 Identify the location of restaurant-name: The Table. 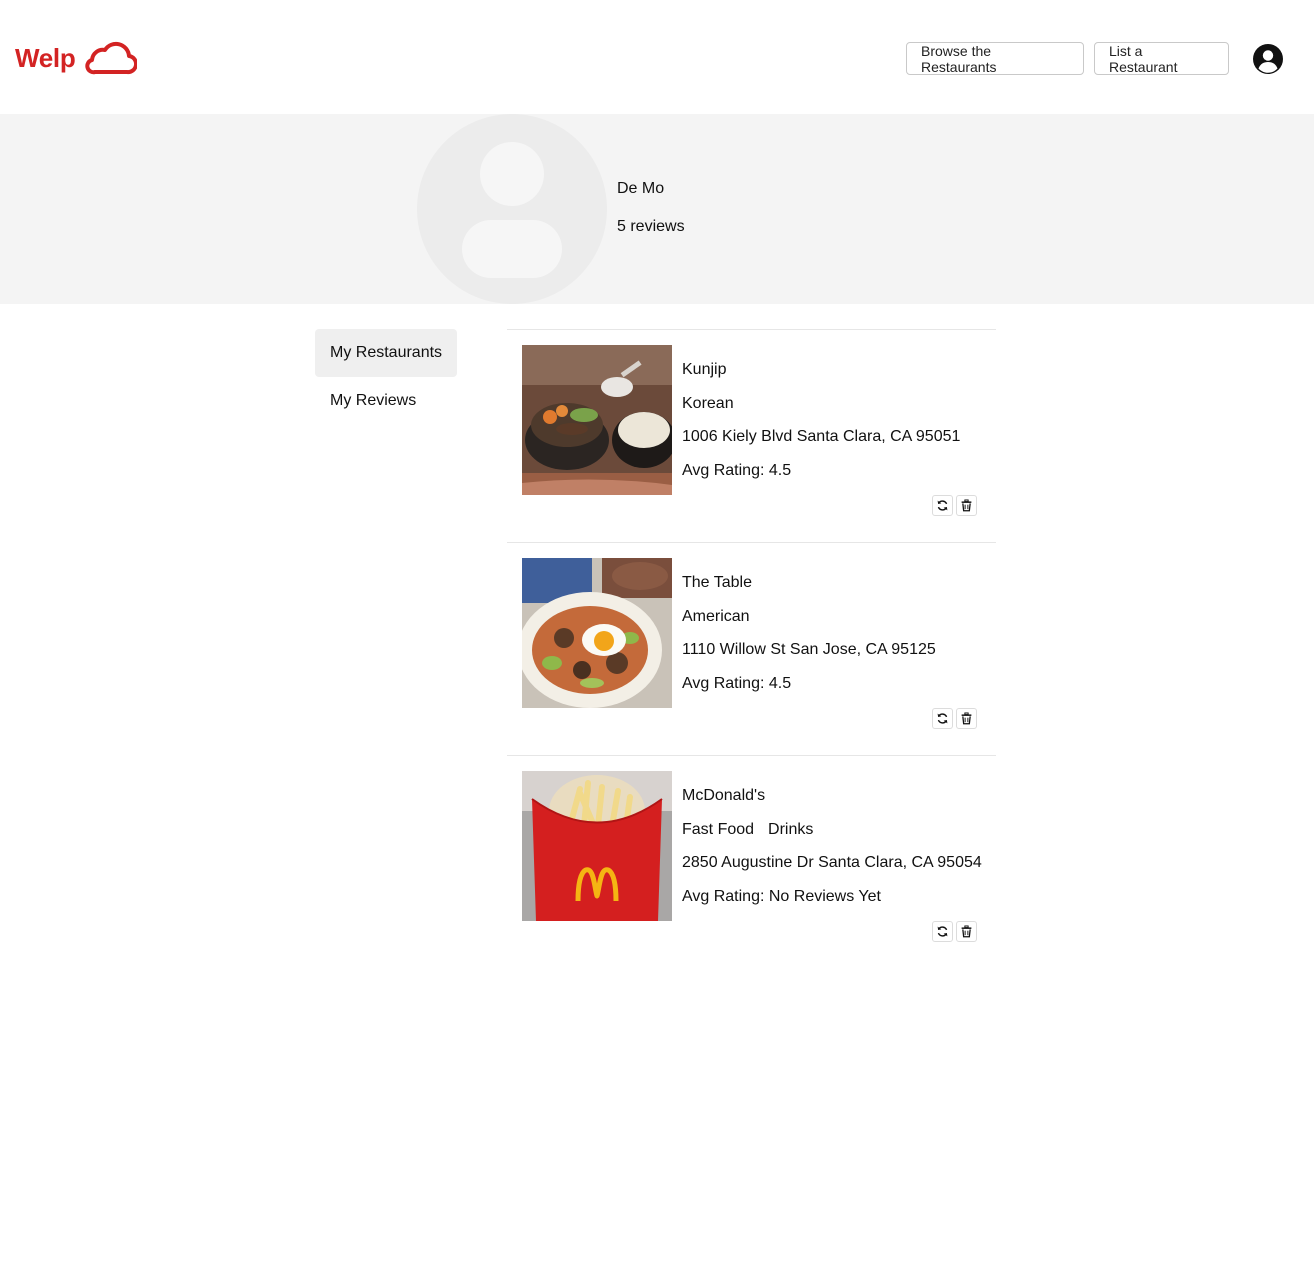
(809, 590).